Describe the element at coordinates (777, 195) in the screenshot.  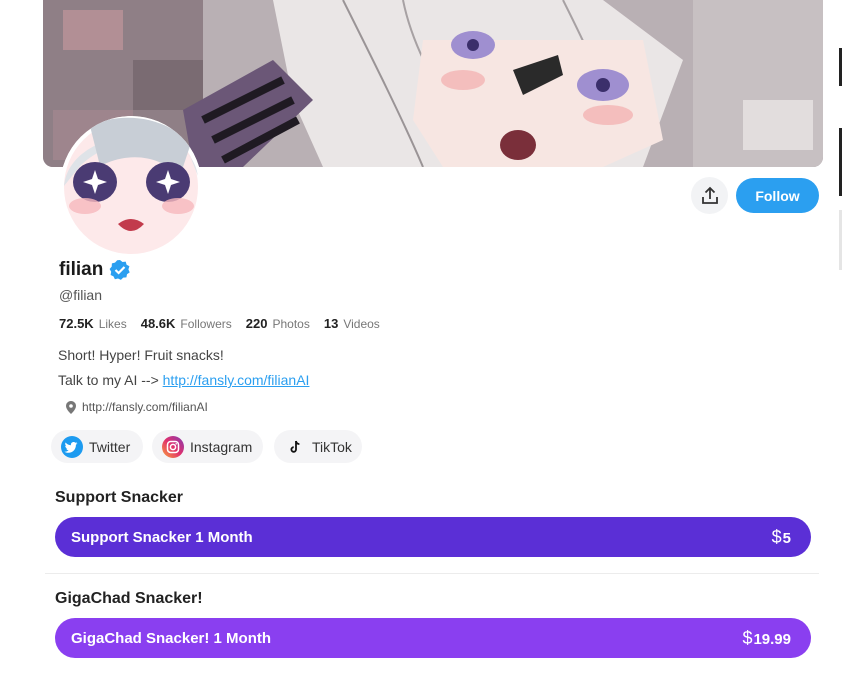
I see `follow-button: Follow` at that location.